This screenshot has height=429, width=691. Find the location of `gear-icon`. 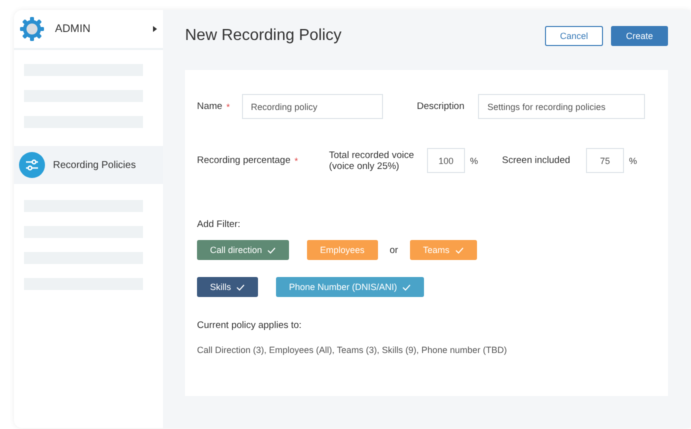

gear-icon is located at coordinates (32, 29).